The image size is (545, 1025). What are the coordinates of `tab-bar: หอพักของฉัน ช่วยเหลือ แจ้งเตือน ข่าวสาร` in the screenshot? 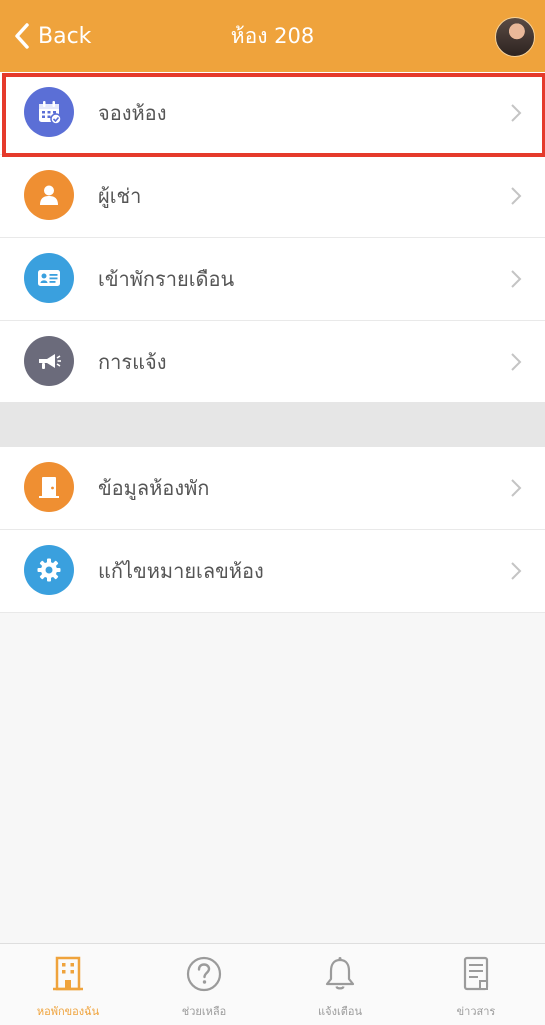 It's located at (272, 984).